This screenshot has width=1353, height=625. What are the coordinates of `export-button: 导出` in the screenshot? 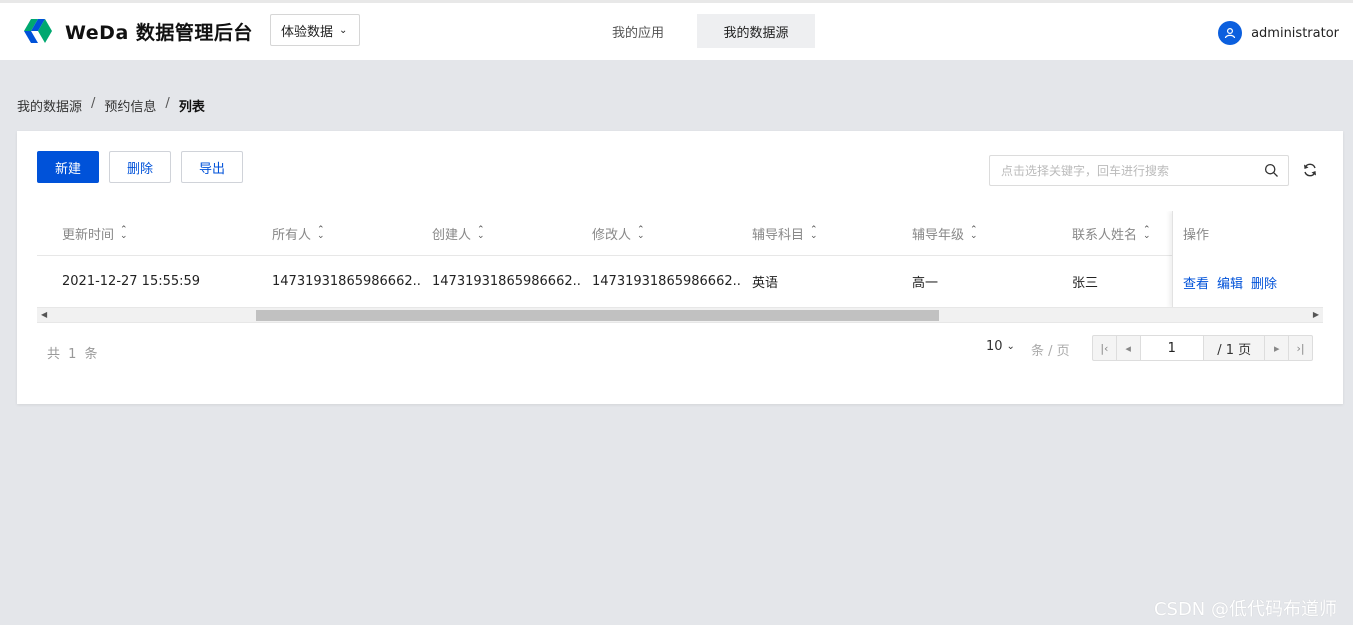 It's located at (212, 167).